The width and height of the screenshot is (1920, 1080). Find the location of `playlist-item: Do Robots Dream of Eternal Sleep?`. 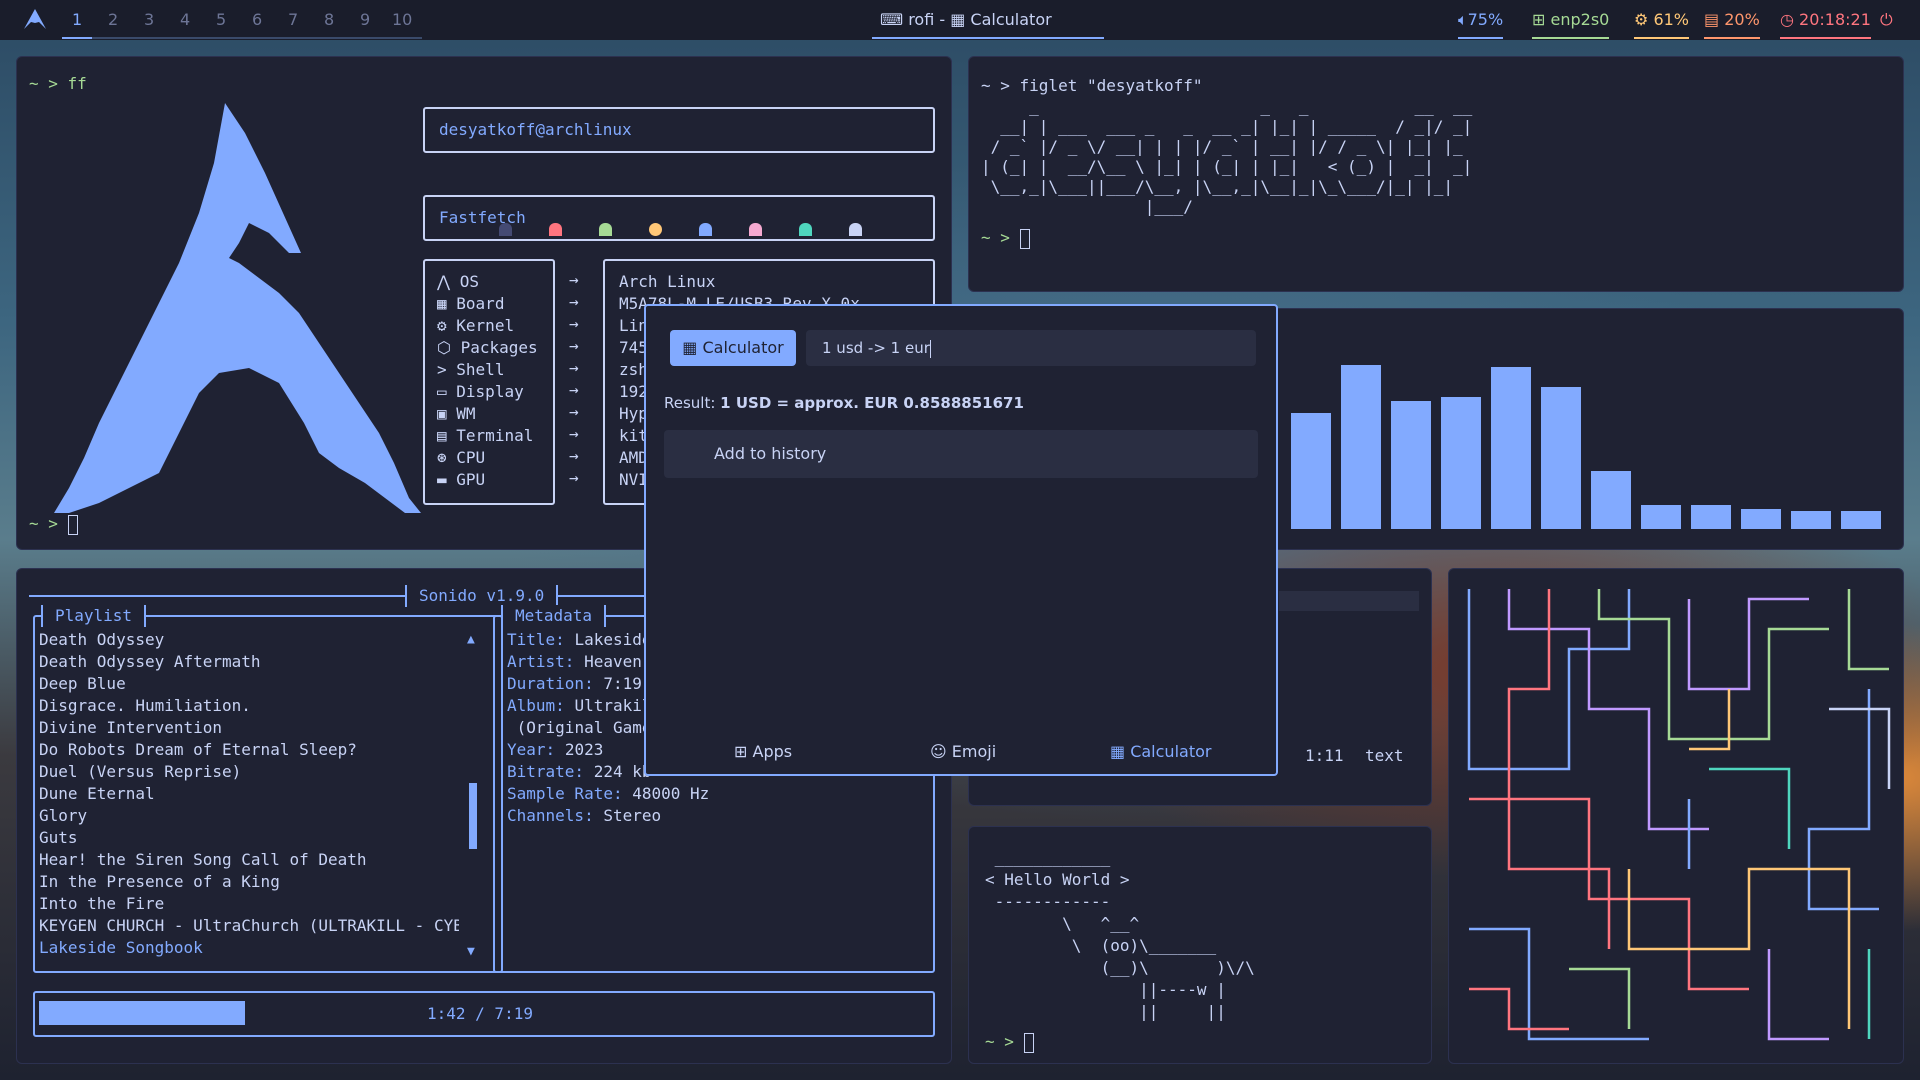

playlist-item: Do Robots Dream of Eternal Sleep? is located at coordinates (249, 750).